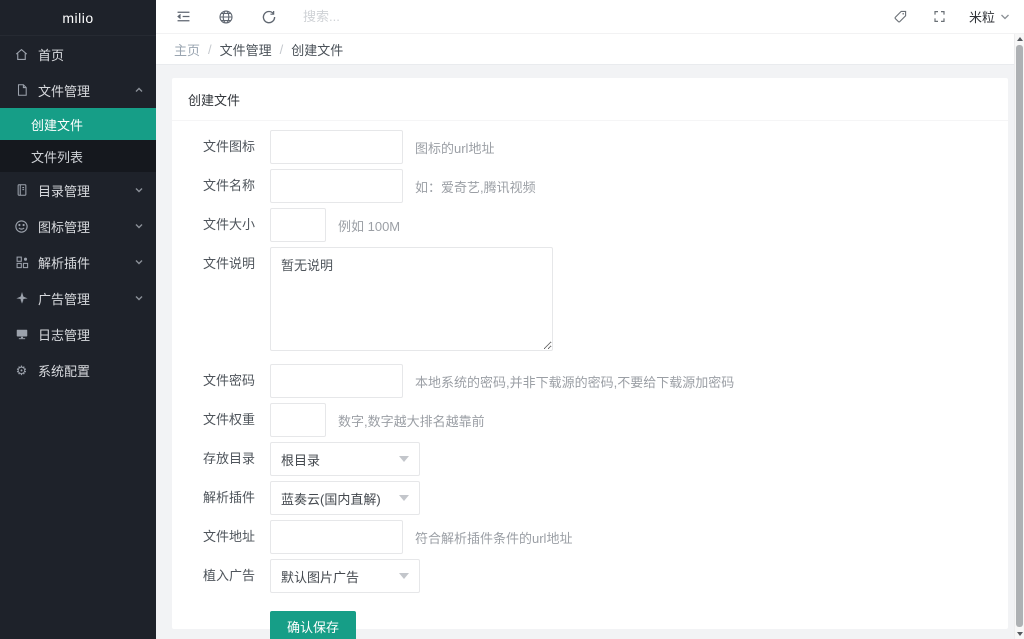  I want to click on field-label: 文件大小, so click(228, 224).